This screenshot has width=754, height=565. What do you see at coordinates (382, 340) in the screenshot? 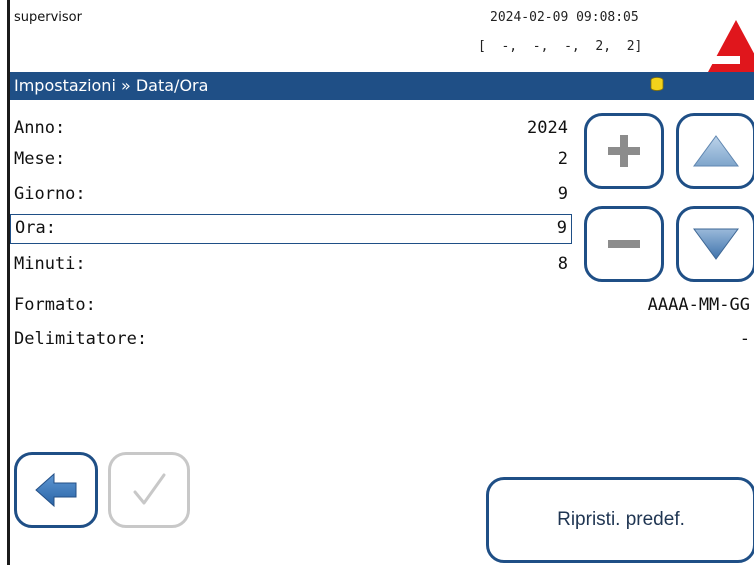
I see `field-delimitatore: Delimitatore: -` at bounding box center [382, 340].